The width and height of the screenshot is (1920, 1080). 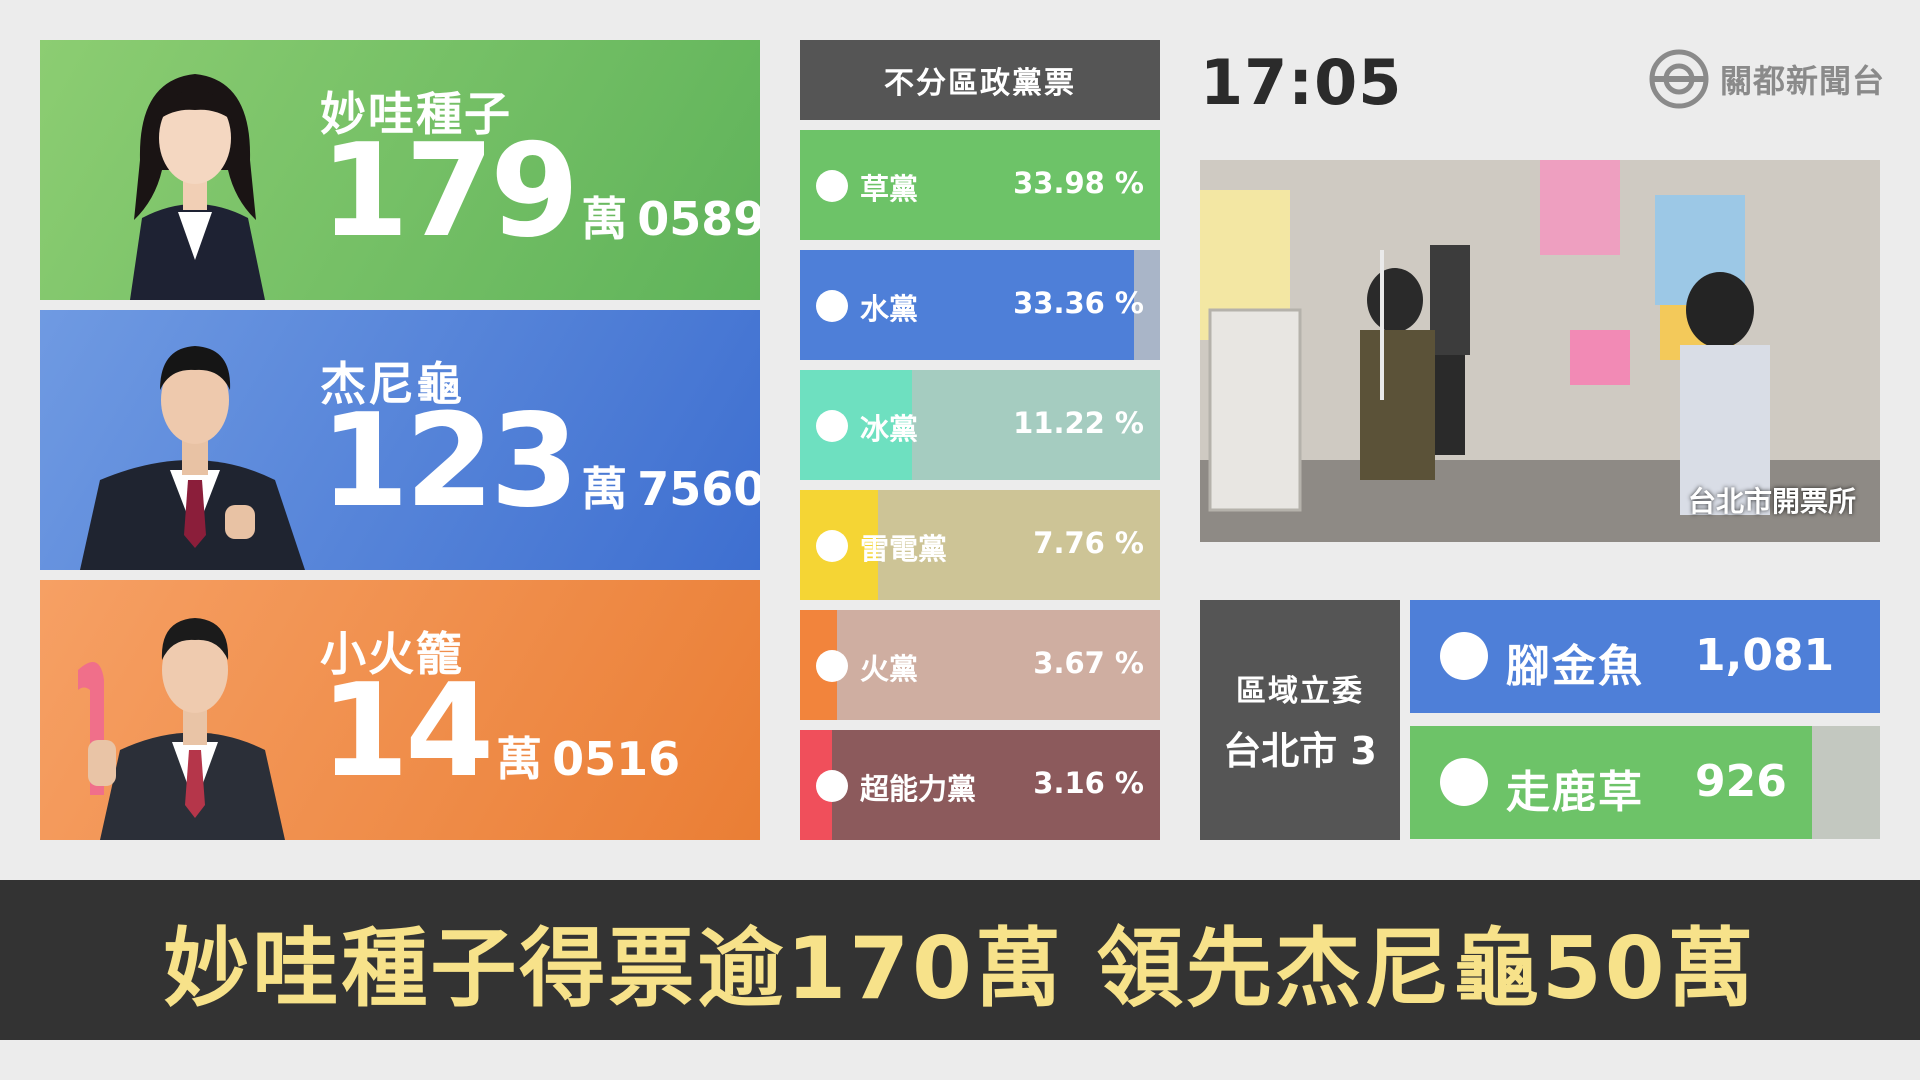 What do you see at coordinates (1645, 782) in the screenshot?
I see `district-candidate-row: 走鹿草 926` at bounding box center [1645, 782].